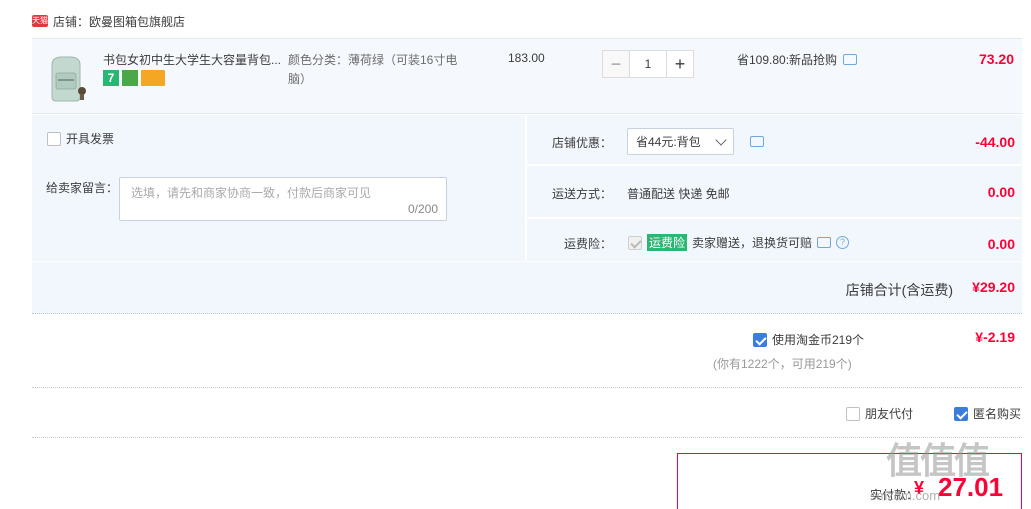  I want to click on help-question-icon: ?, so click(843, 242).